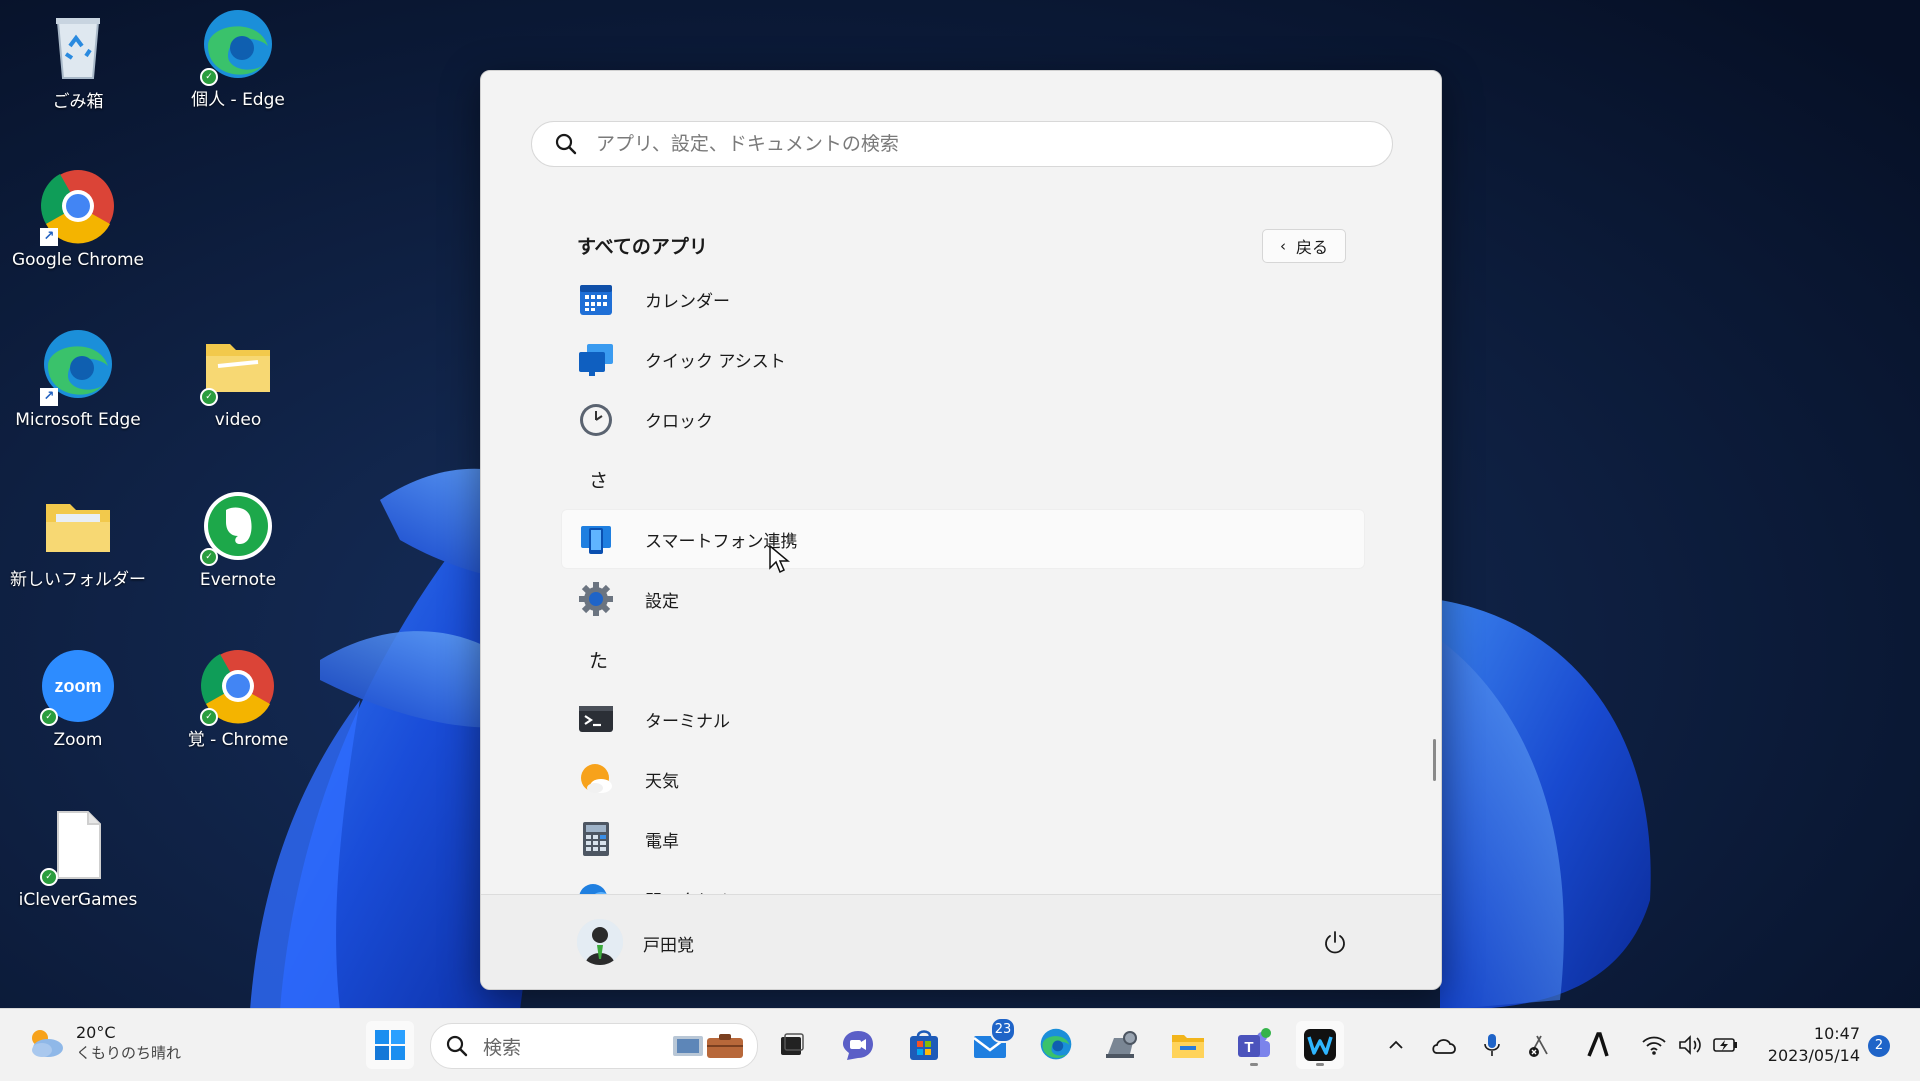 The image size is (1920, 1081). What do you see at coordinates (502, 1047) in the screenshot?
I see `taskbar-search-label: 検索` at bounding box center [502, 1047].